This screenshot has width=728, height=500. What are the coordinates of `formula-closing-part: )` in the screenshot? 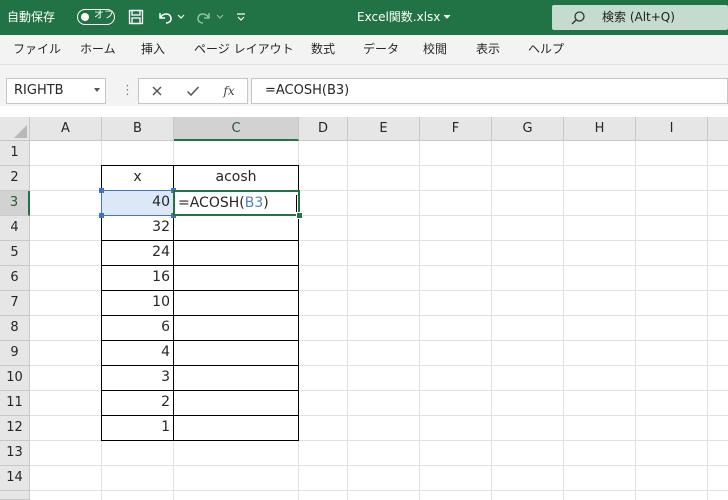 It's located at (266, 203).